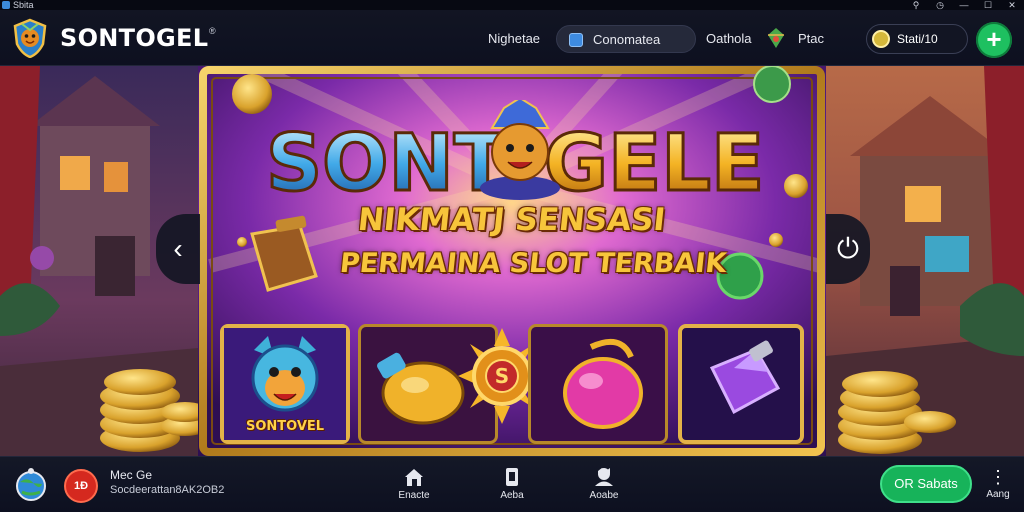  What do you see at coordinates (502, 376) in the screenshot?
I see `svg-text: S` at bounding box center [502, 376].